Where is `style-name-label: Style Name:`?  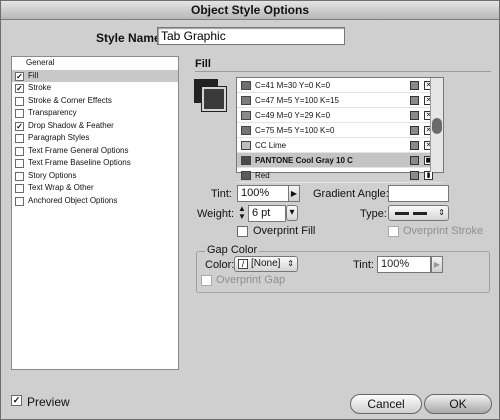
style-name-label: Style Name: is located at coordinates (130, 38).